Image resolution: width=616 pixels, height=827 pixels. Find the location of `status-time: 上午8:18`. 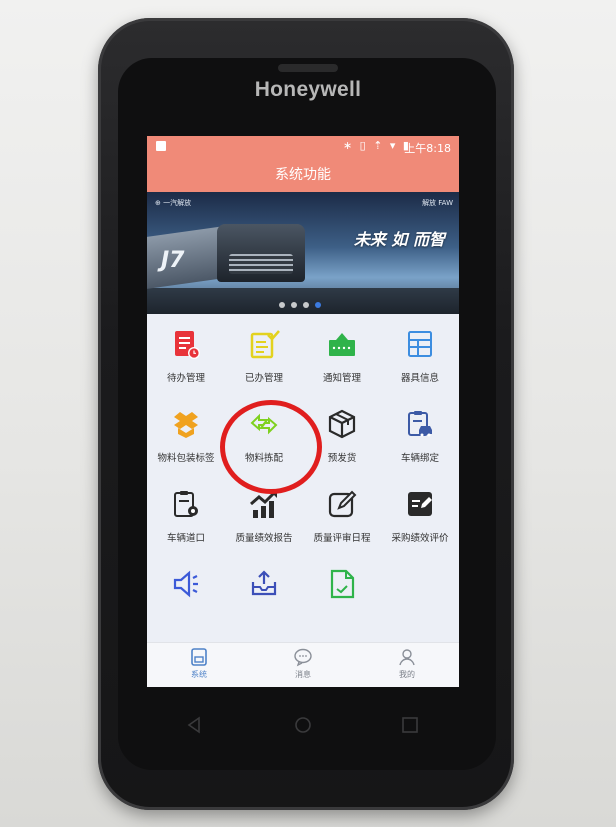

status-time: 上午8:18 is located at coordinates (427, 148).